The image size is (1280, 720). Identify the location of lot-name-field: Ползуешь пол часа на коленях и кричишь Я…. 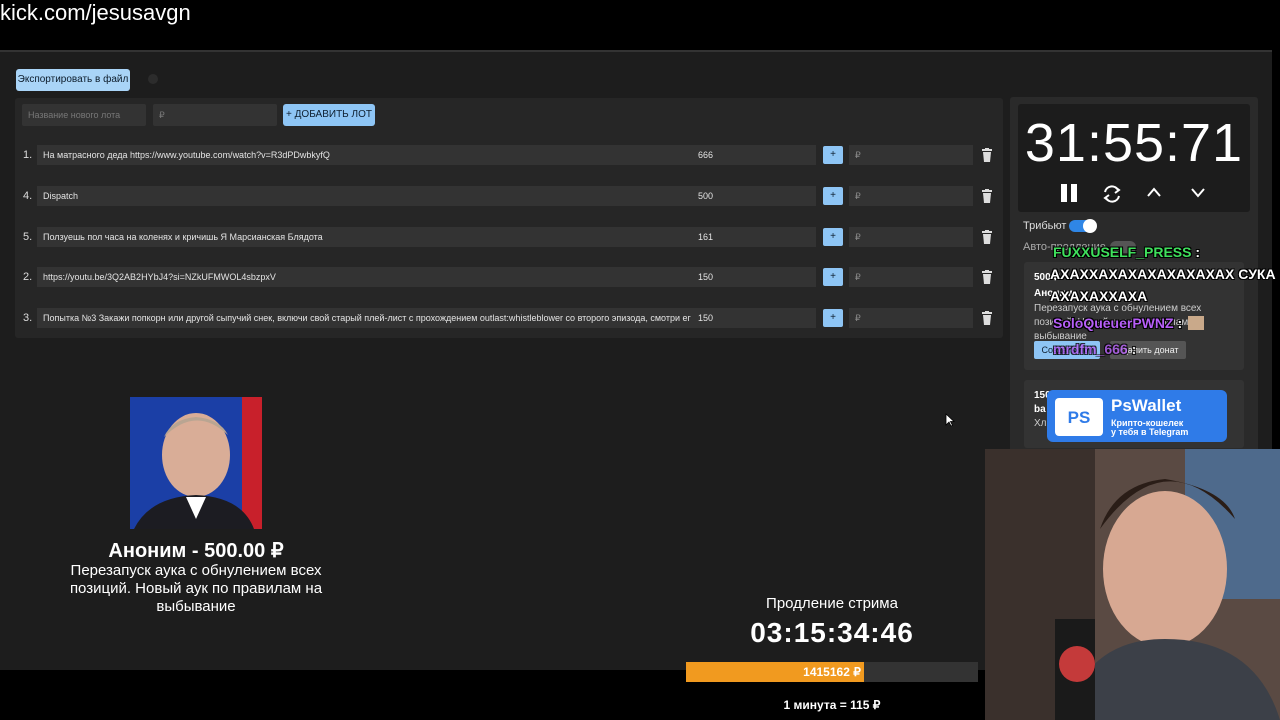
(368, 237).